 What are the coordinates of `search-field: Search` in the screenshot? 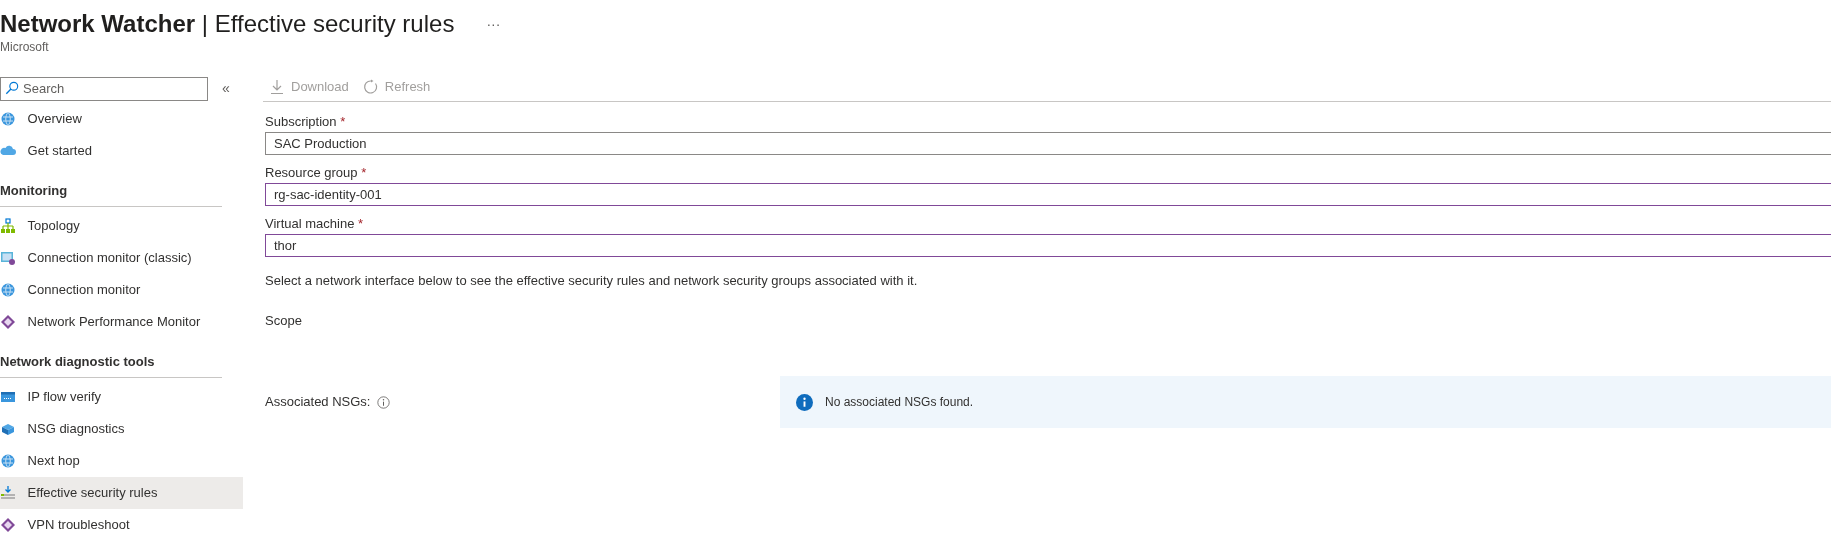 It's located at (104, 88).